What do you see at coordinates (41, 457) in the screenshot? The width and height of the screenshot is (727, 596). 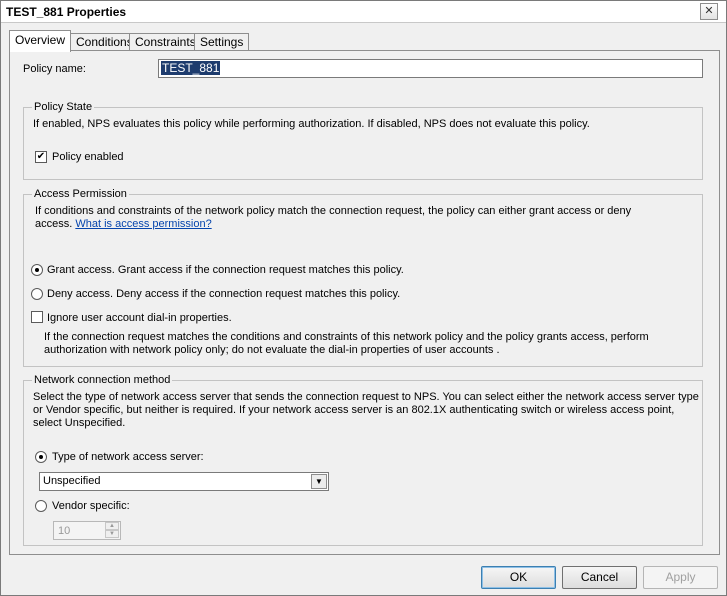 I see `type-of-server-radio` at bounding box center [41, 457].